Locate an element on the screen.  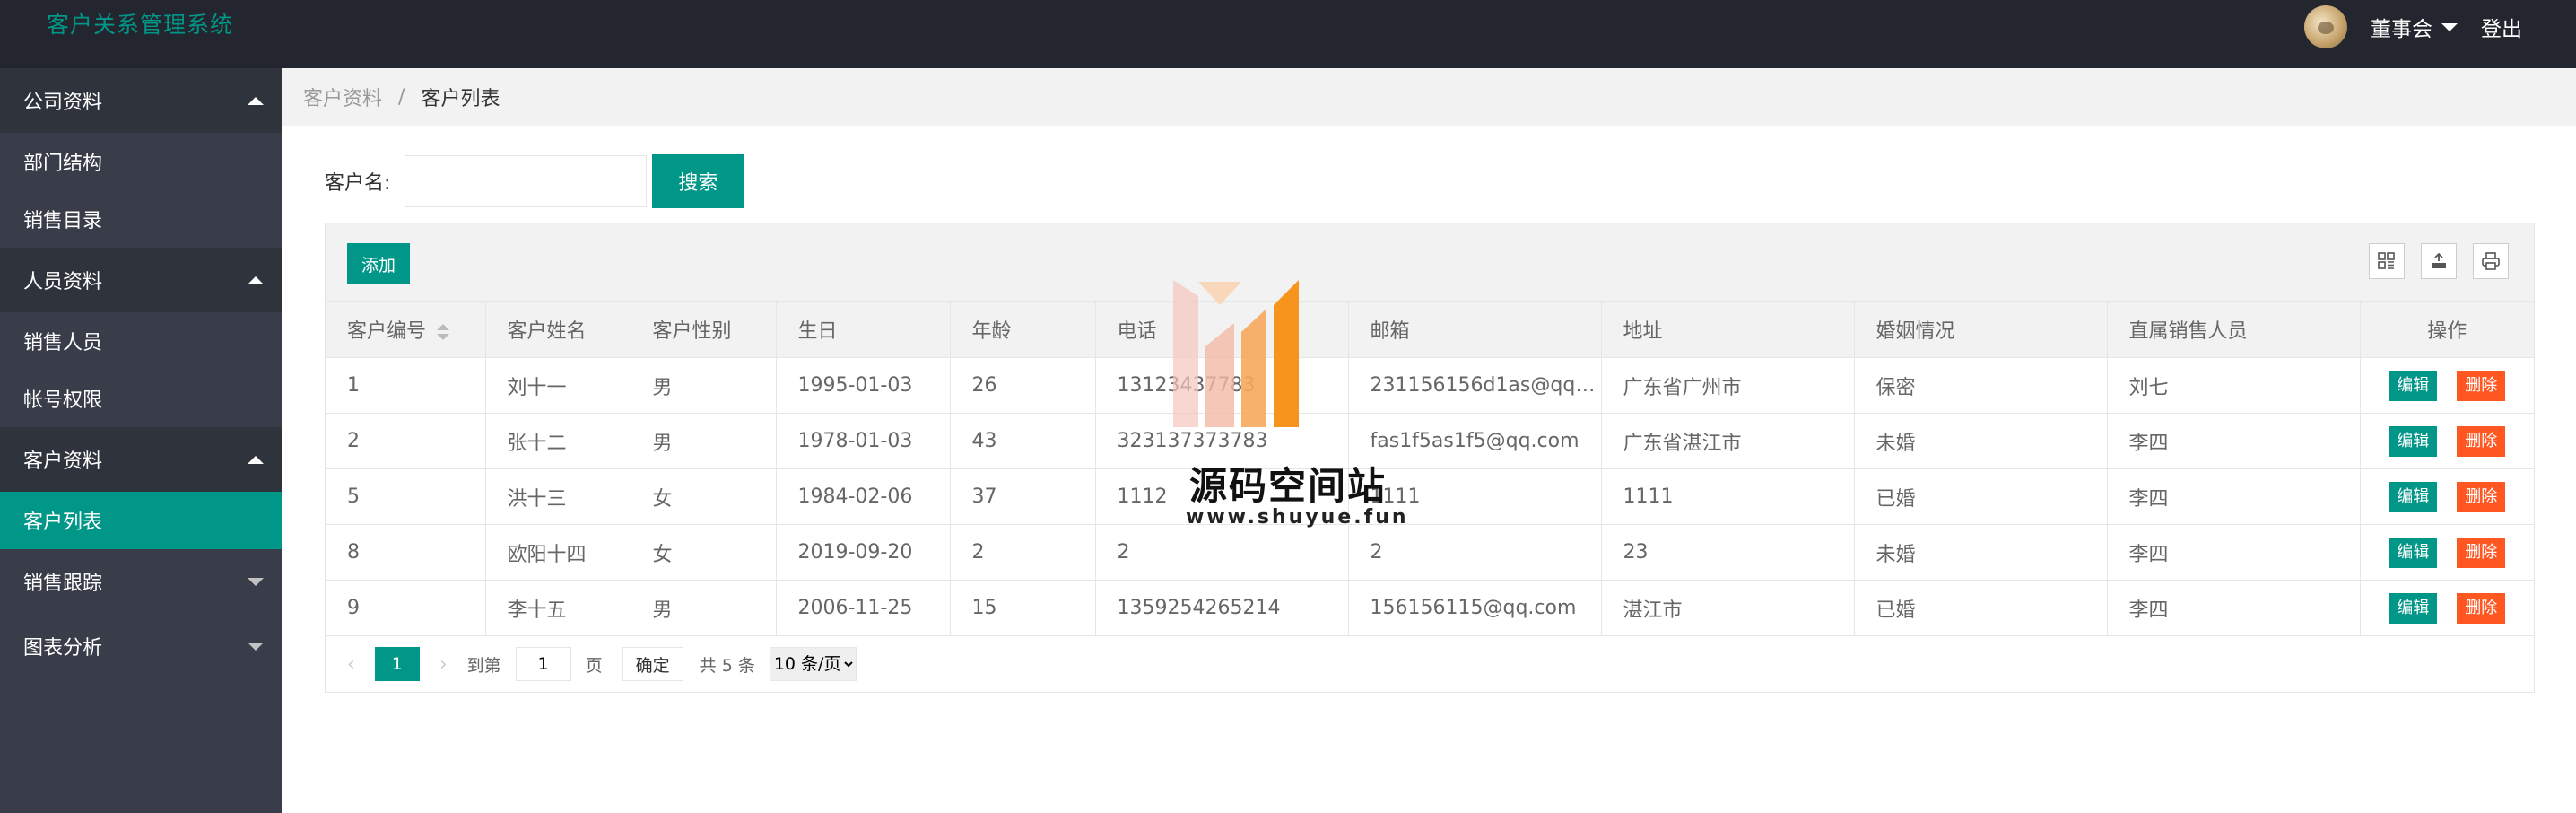
table-row: 5 洪十三女 1984-02-06 37 1112 1111 1111 已婚 李四 编辑 删除 is located at coordinates (1430, 496).